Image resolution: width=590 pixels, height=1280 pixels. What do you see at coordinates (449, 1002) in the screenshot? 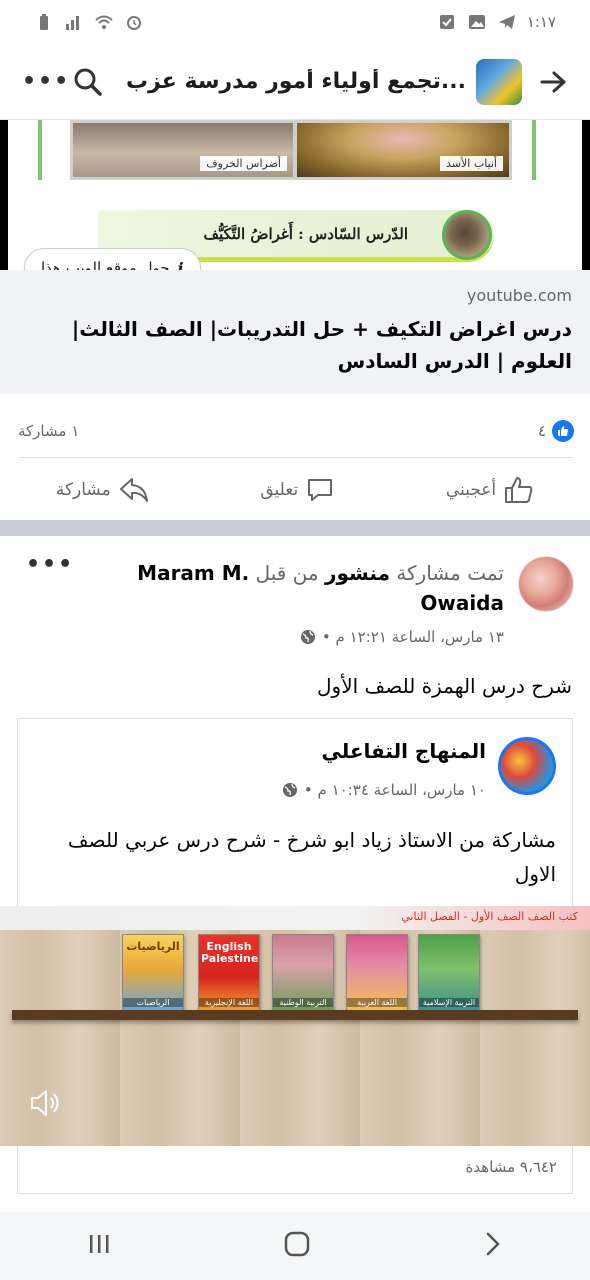
I see `book-label: التربية الإسلامية` at bounding box center [449, 1002].